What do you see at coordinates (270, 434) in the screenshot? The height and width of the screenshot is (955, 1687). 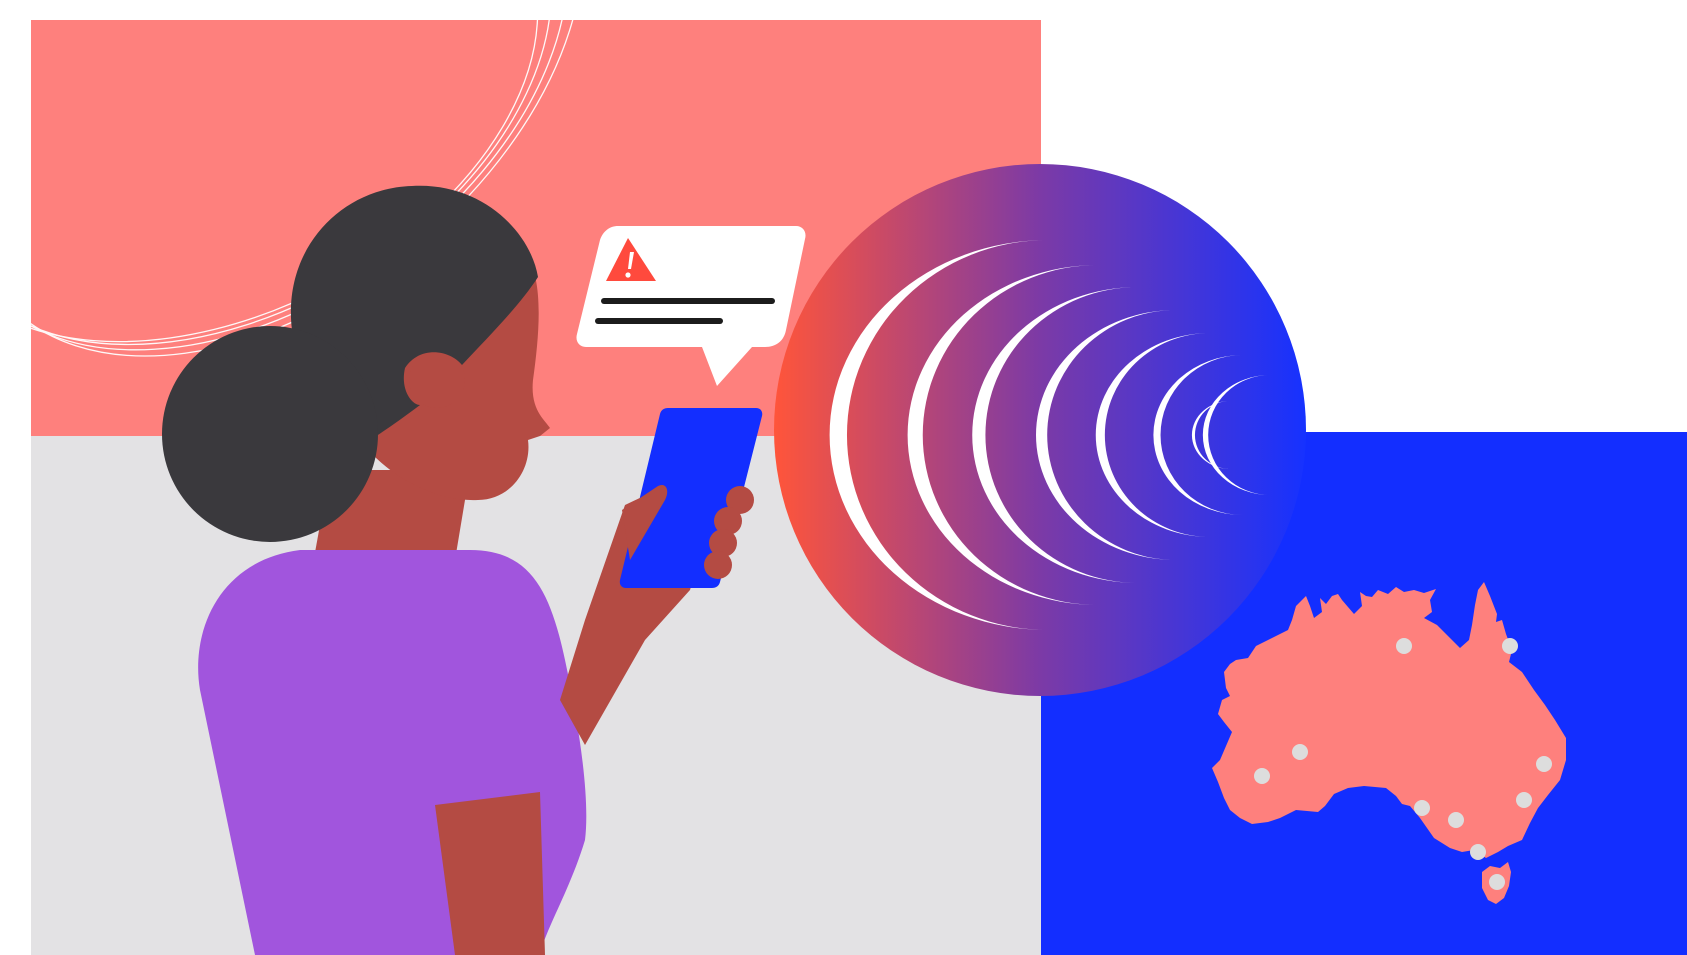 I see `hair-bun` at bounding box center [270, 434].